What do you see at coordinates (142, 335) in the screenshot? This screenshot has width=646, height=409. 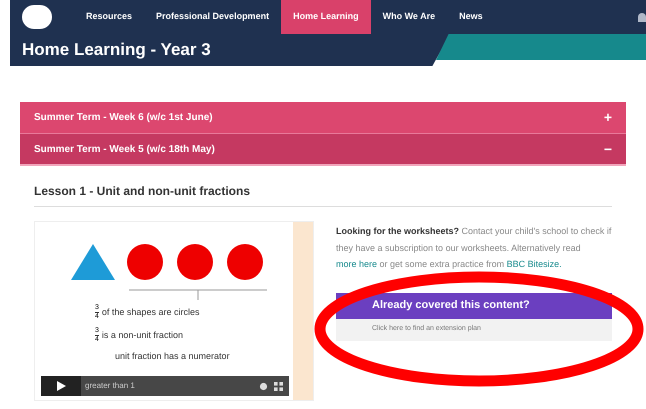 I see `slide-text: is a non-unit fraction` at bounding box center [142, 335].